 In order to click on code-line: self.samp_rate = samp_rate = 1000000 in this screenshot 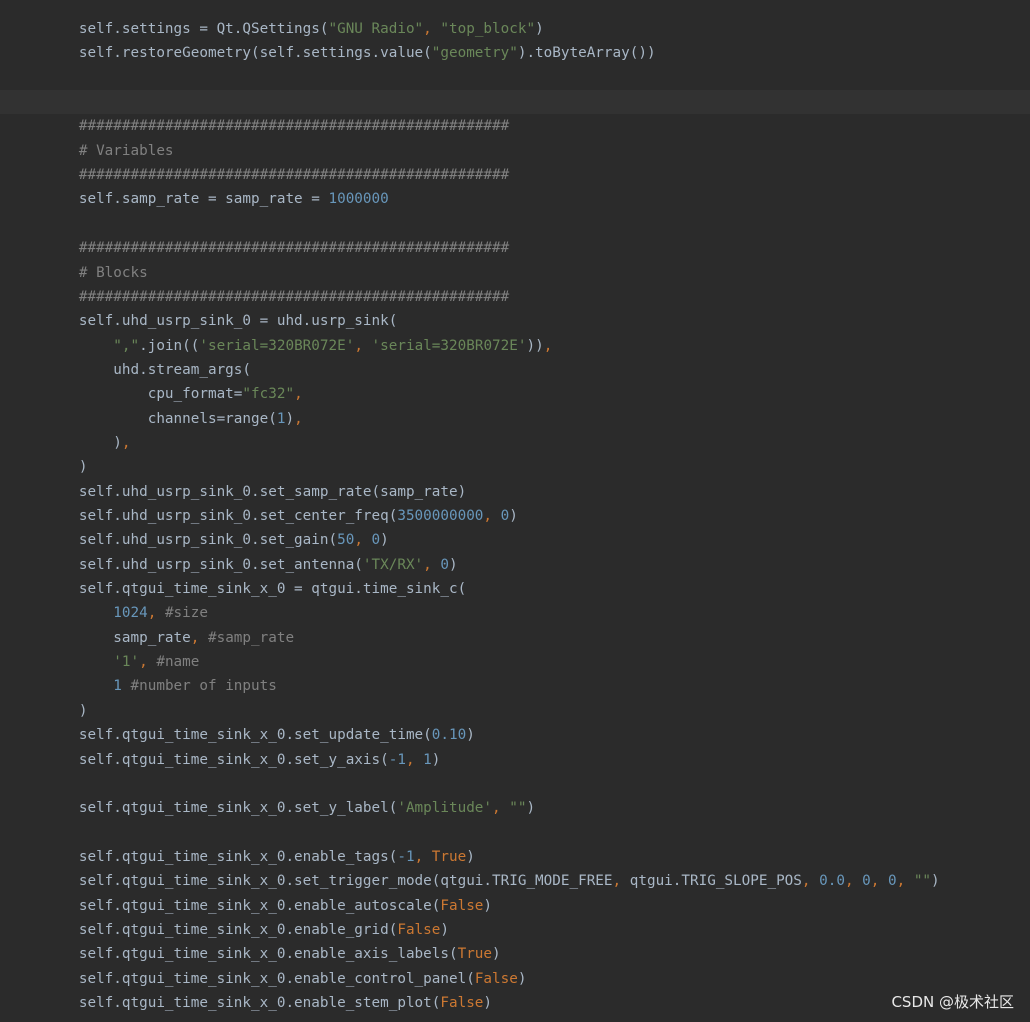, I will do `click(515, 199)`.